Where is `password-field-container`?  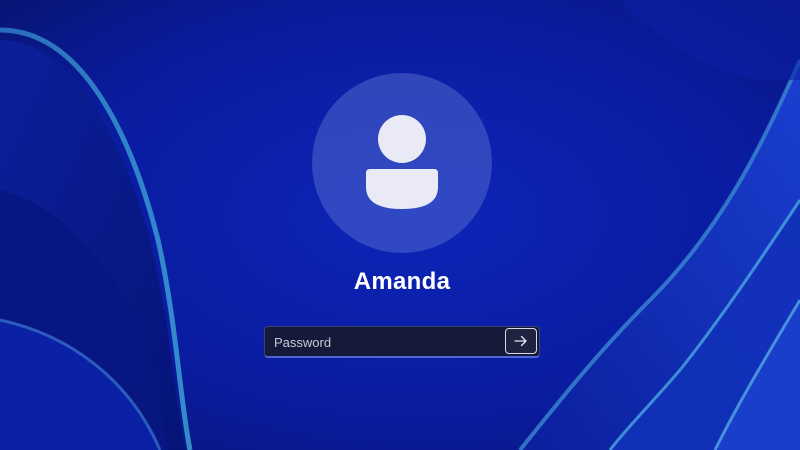 password-field-container is located at coordinates (402, 342).